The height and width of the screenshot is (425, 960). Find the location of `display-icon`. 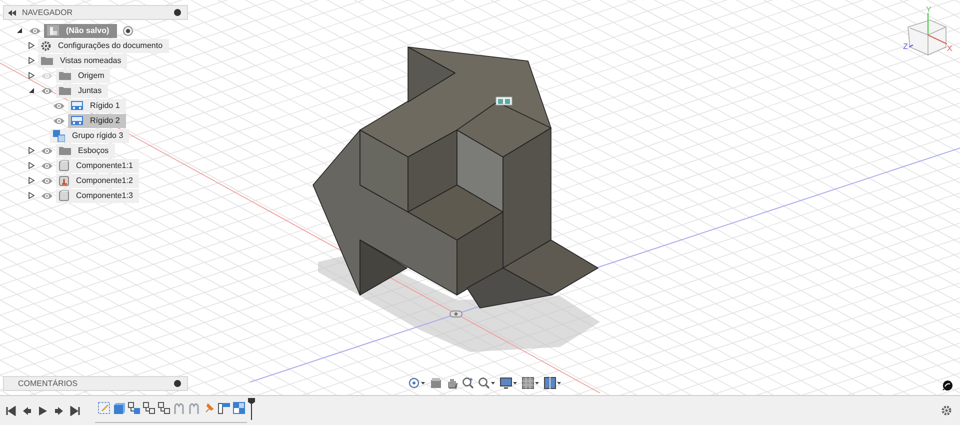

display-icon is located at coordinates (509, 383).